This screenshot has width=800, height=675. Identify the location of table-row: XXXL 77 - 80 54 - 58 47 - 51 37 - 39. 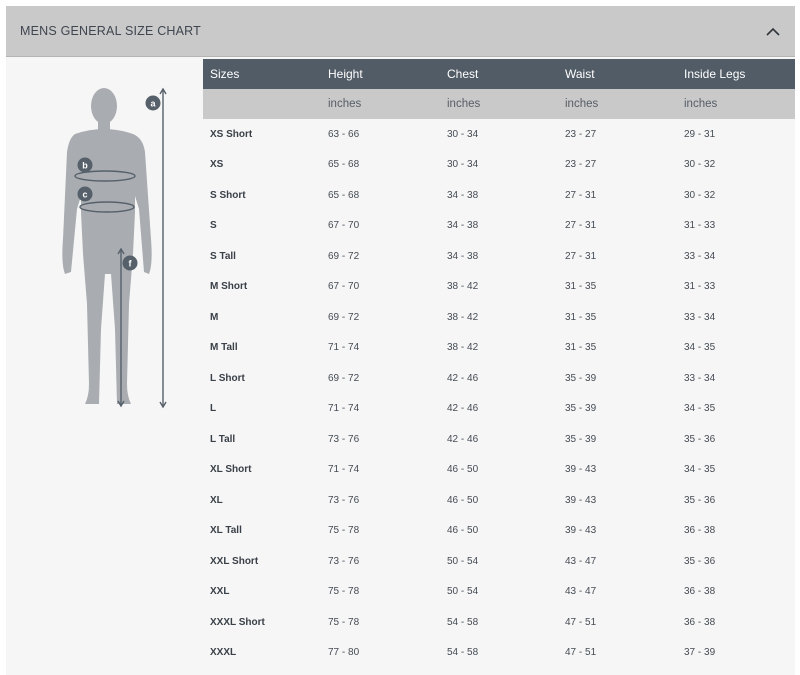
(499, 653).